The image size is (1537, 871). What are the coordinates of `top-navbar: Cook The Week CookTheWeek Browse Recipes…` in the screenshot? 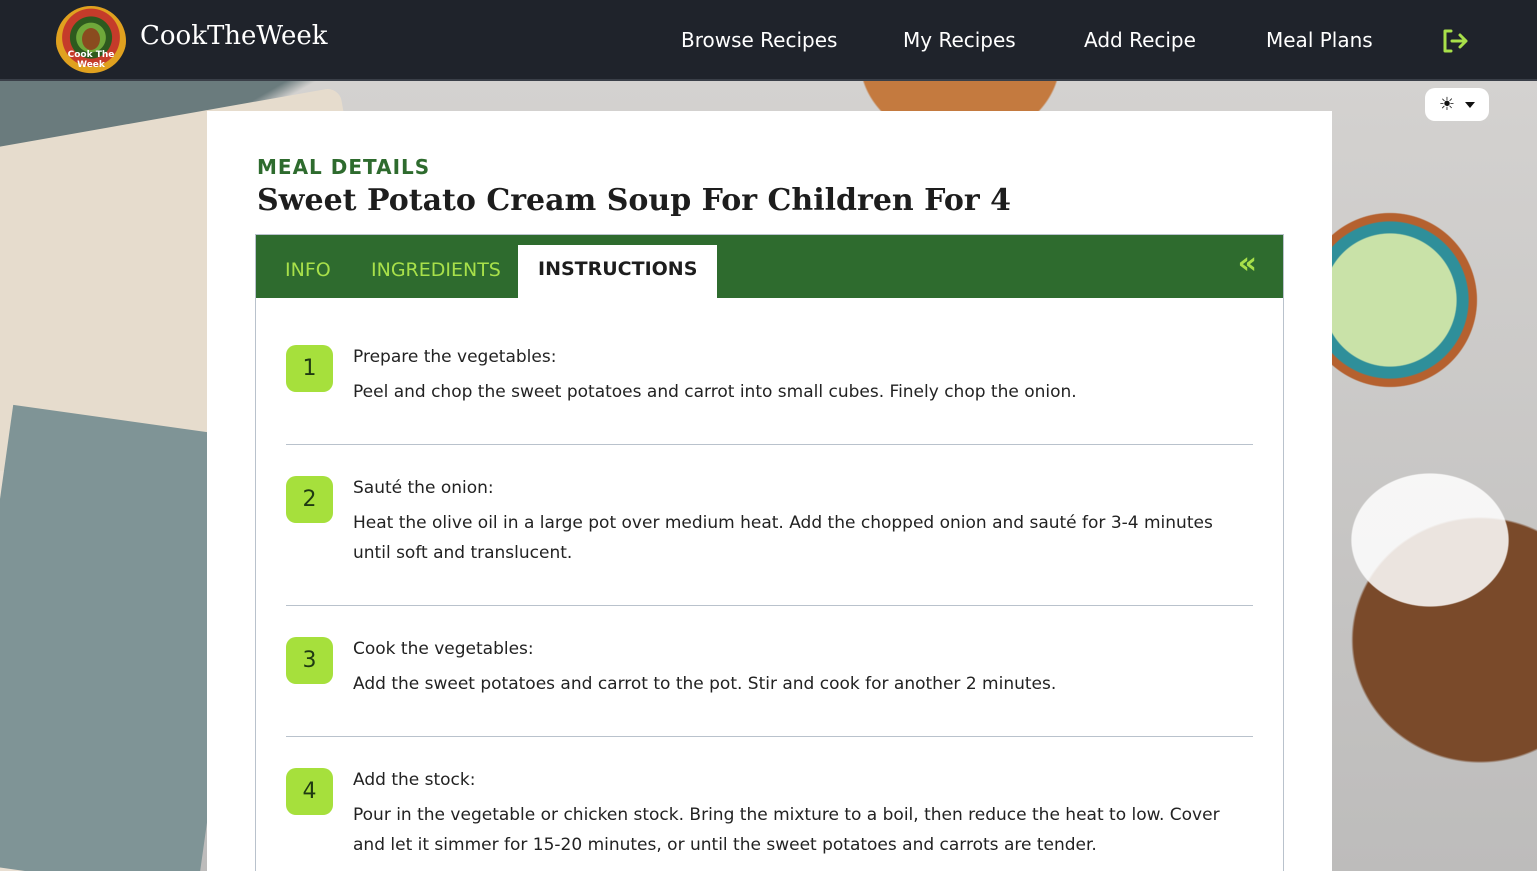 It's located at (768, 40).